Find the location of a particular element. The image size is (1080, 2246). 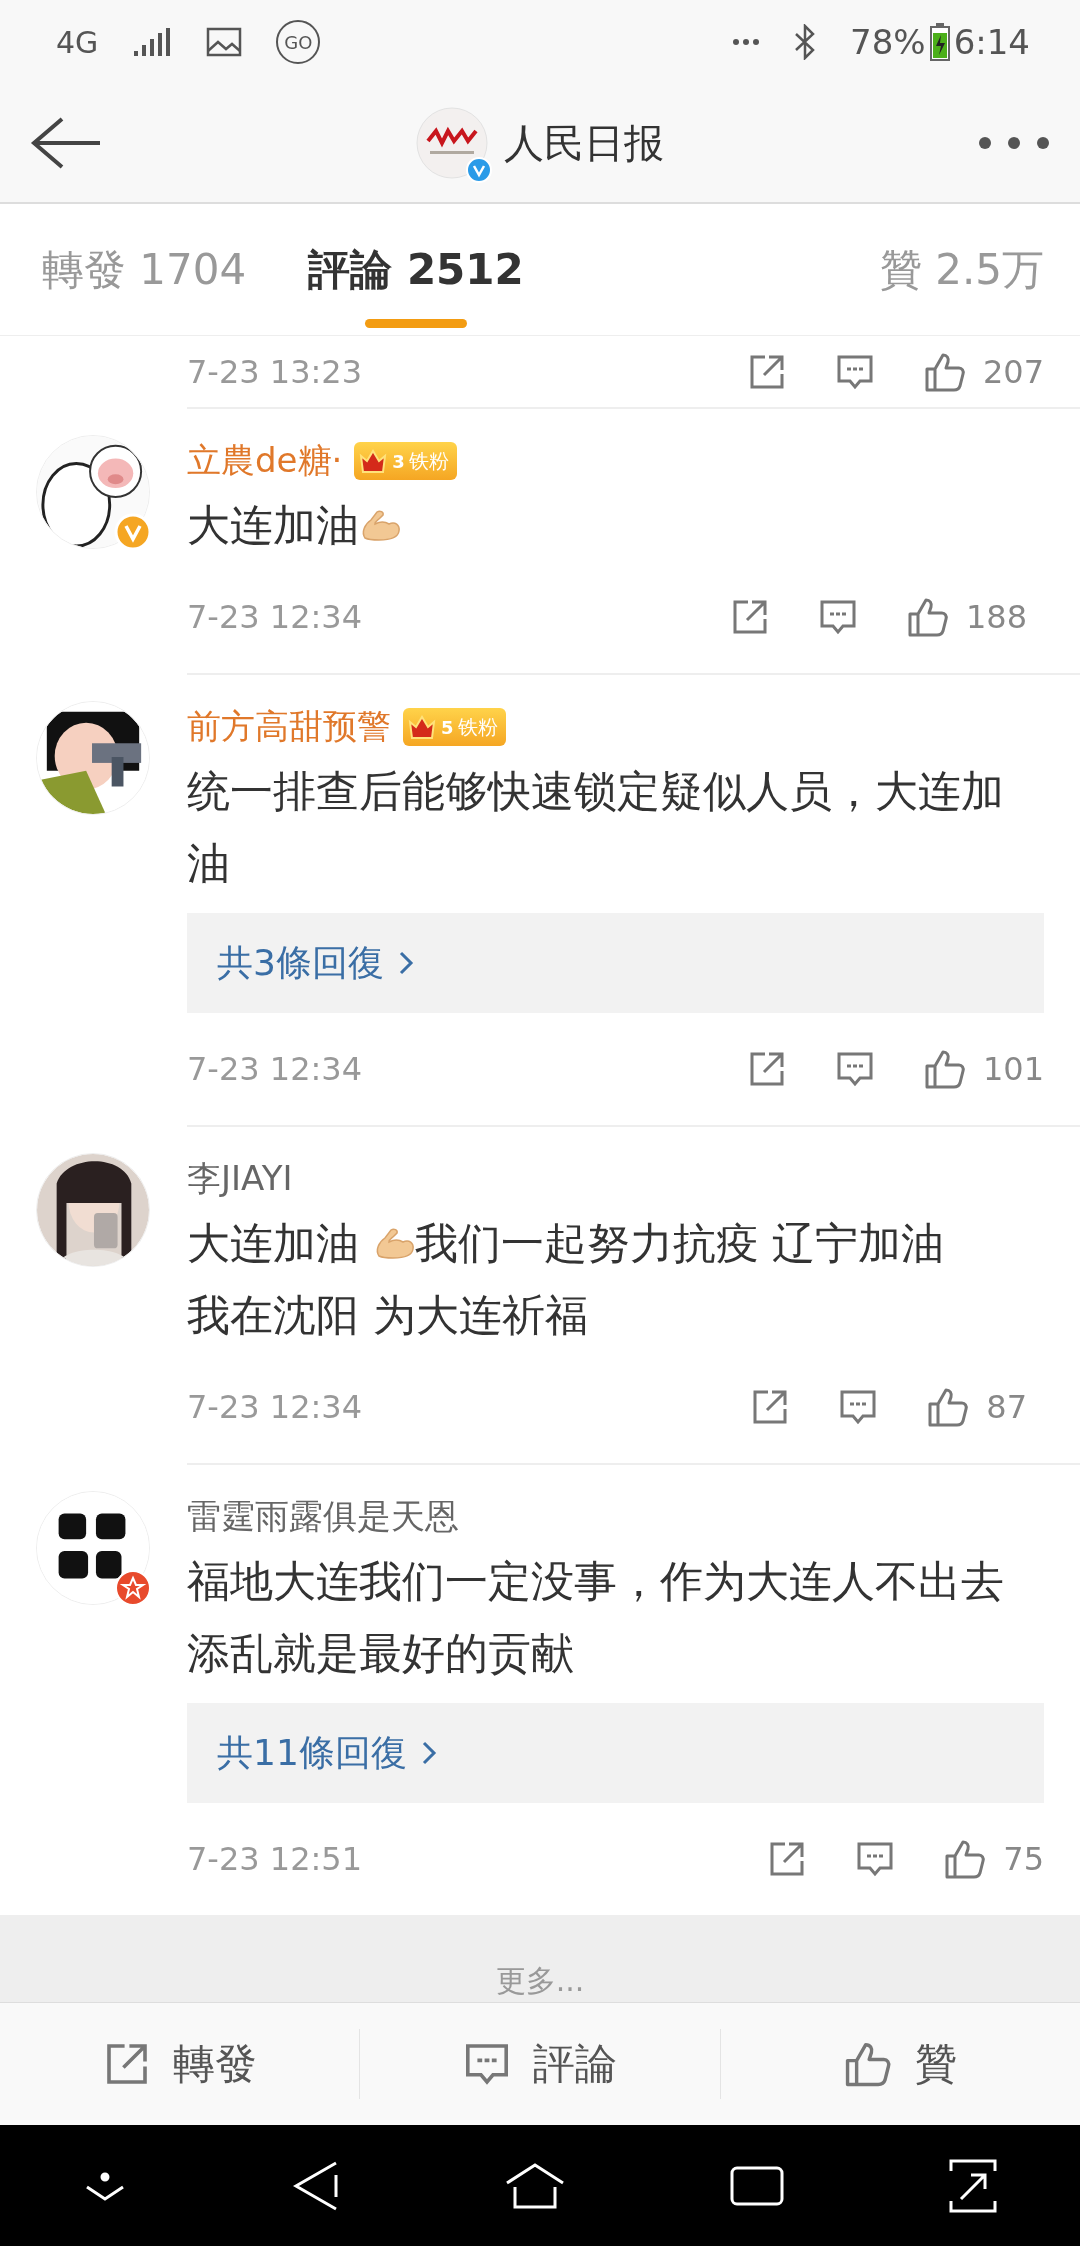

like-count: 87 is located at coordinates (1006, 1407).